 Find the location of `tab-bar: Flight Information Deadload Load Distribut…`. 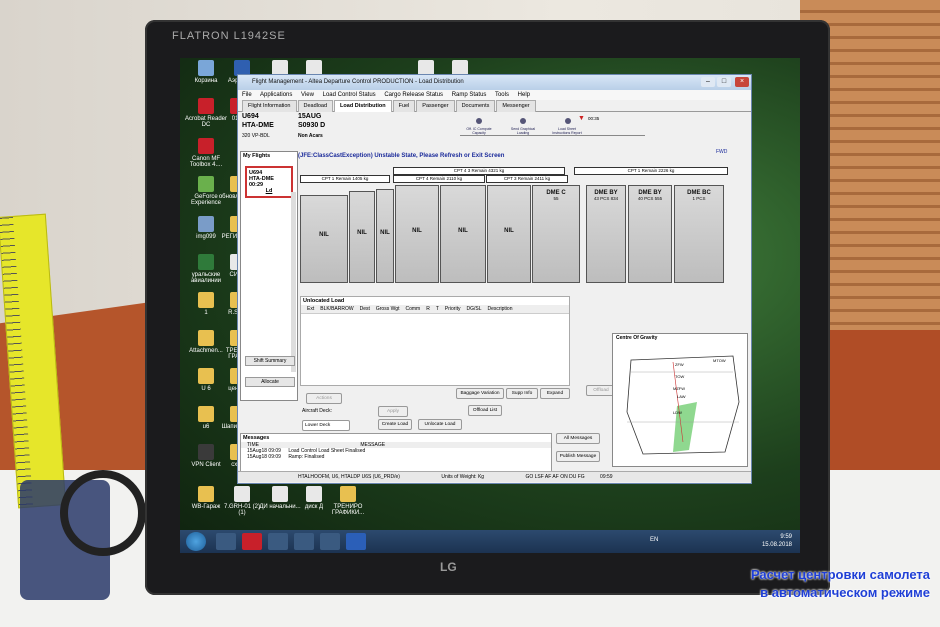

tab-bar: Flight Information Deadload Load Distribut… is located at coordinates (494, 106).